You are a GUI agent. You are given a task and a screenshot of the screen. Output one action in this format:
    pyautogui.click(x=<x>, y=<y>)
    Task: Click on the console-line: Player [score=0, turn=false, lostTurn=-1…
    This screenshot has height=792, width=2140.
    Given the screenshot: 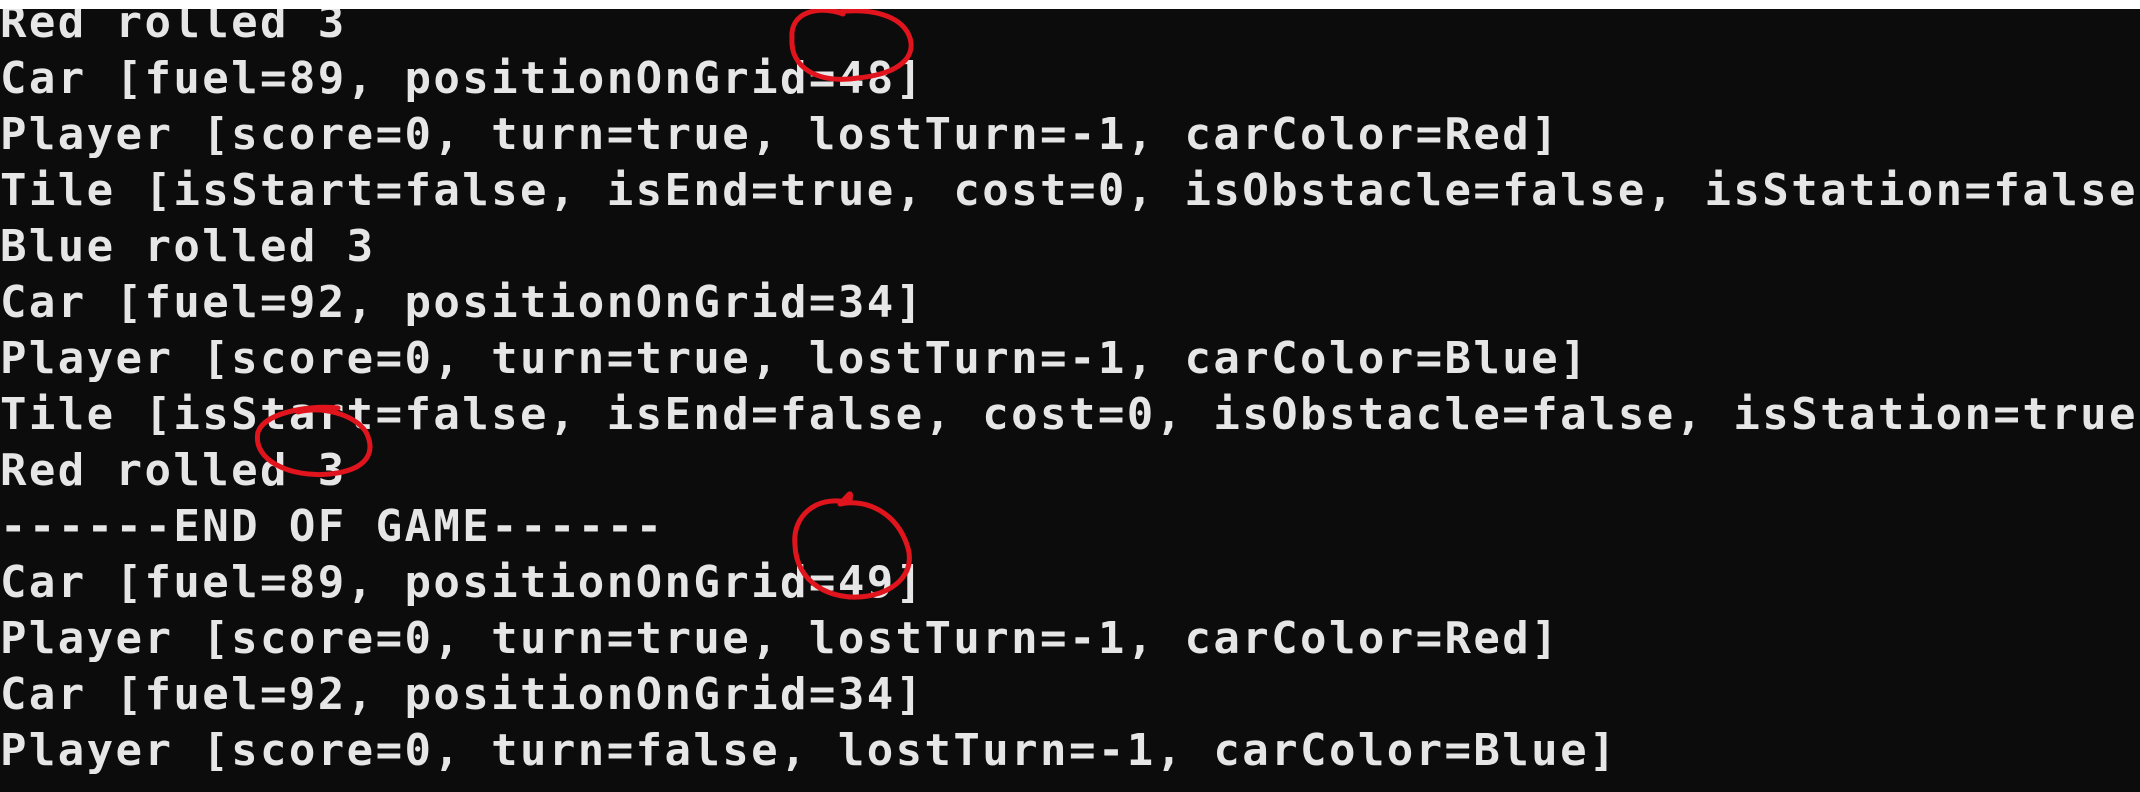 What is the action you would take?
    pyautogui.click(x=809, y=750)
    